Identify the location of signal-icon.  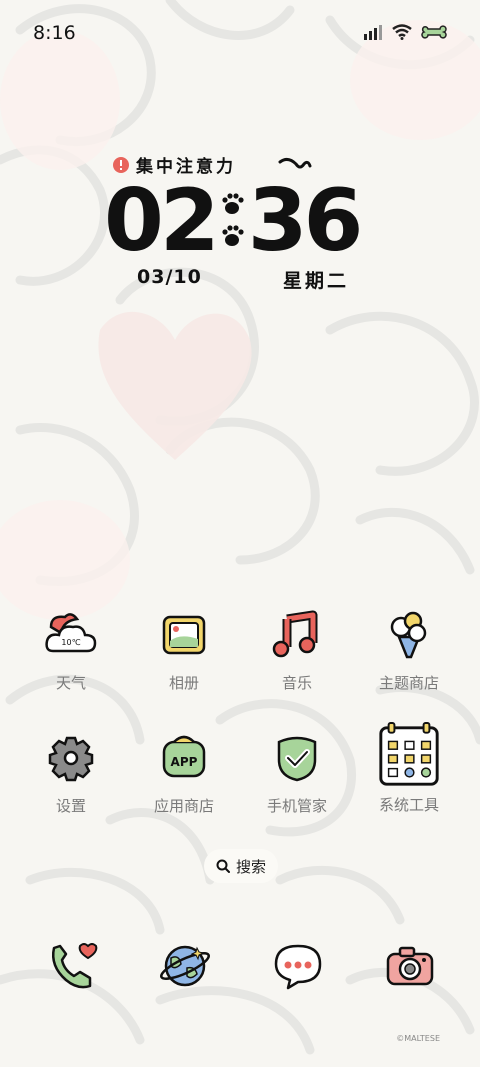
(373, 32).